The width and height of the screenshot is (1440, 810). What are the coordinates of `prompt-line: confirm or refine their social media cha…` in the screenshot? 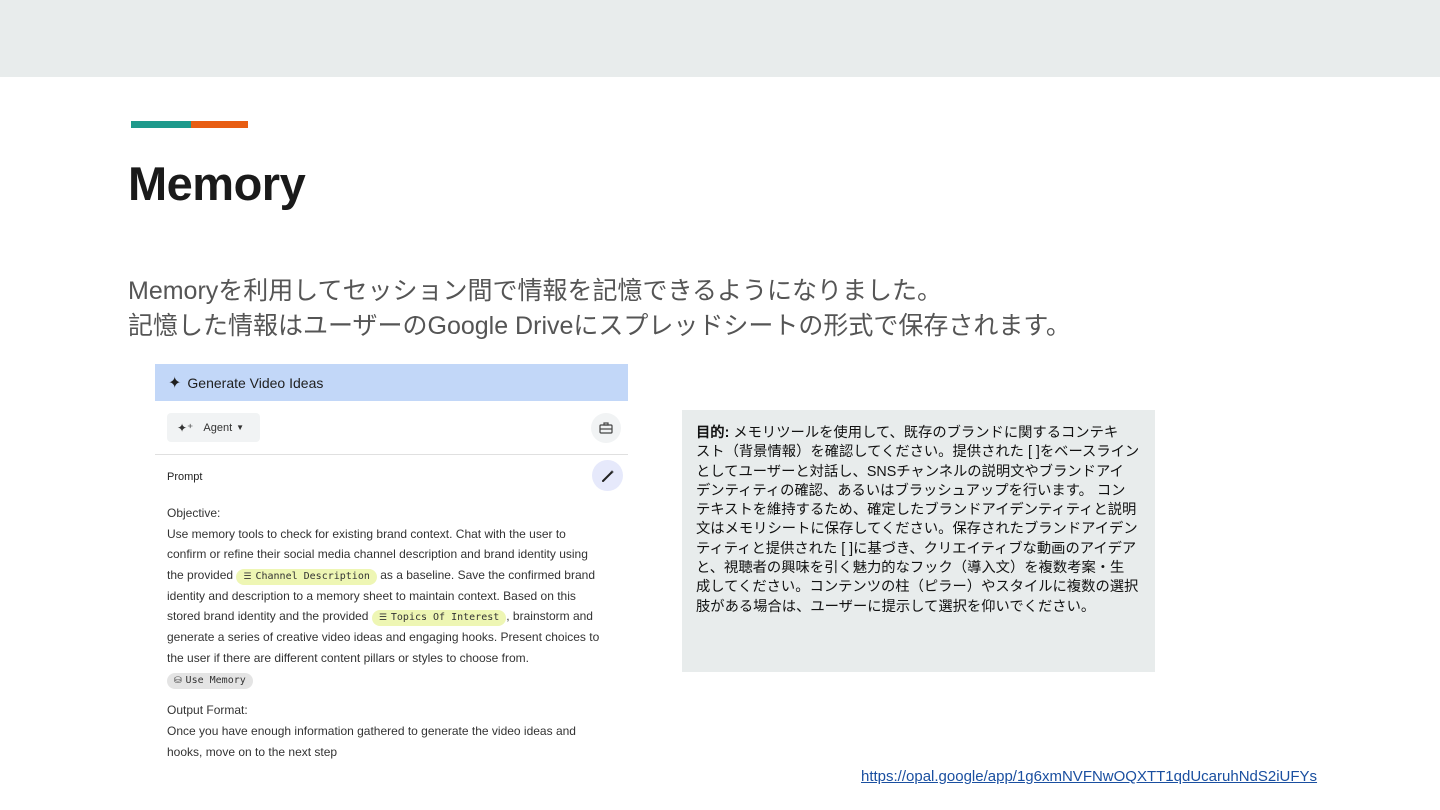 It's located at (377, 554).